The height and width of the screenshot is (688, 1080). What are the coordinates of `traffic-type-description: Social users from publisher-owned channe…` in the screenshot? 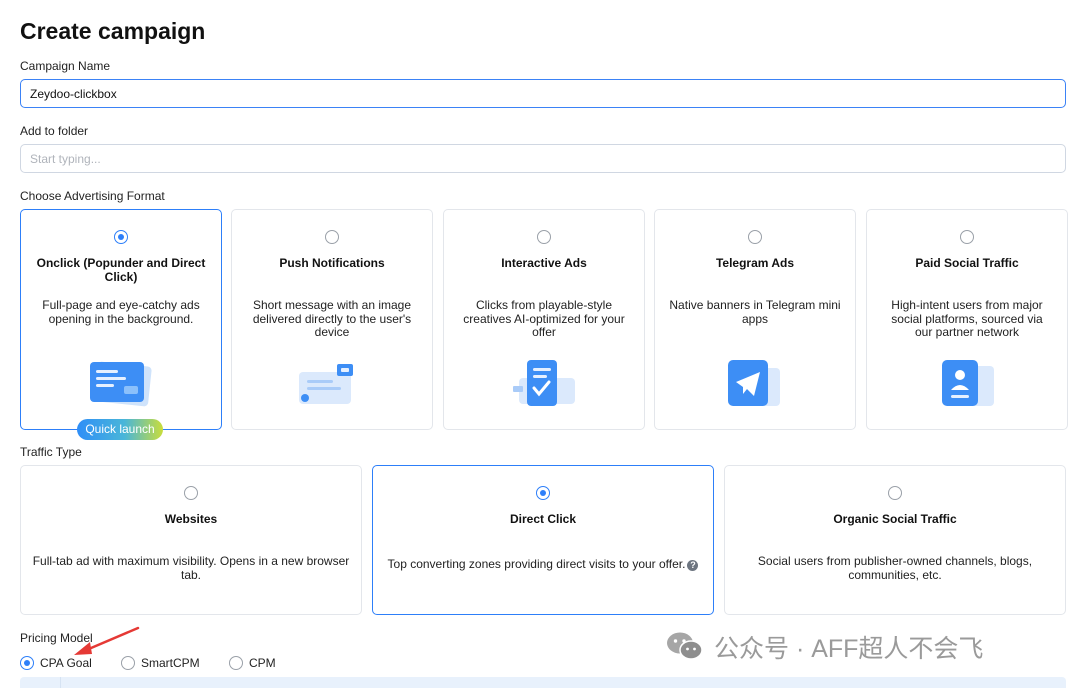 It's located at (895, 568).